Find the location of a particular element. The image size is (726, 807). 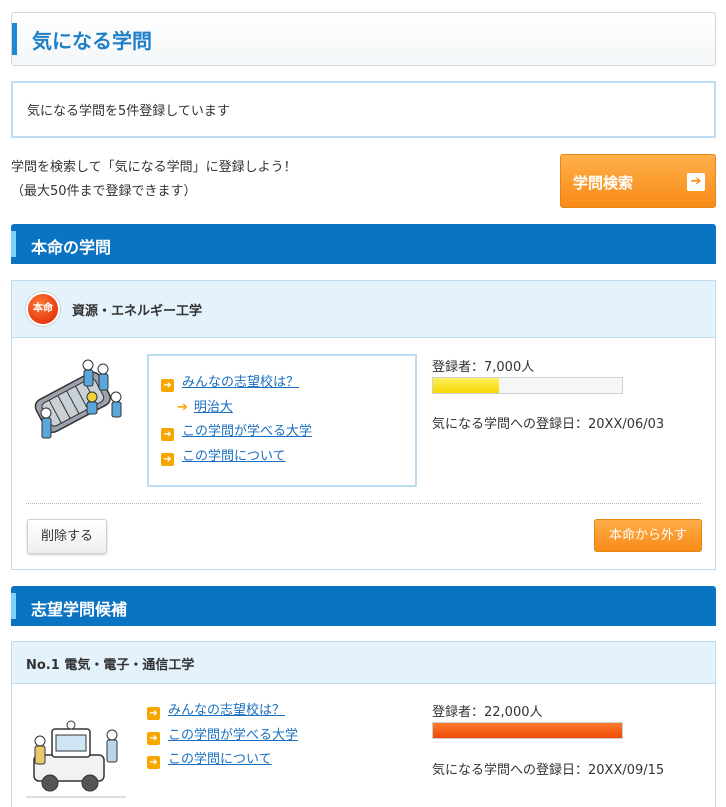

candidate-heading-text: 志望学問候補 is located at coordinates (79, 609).